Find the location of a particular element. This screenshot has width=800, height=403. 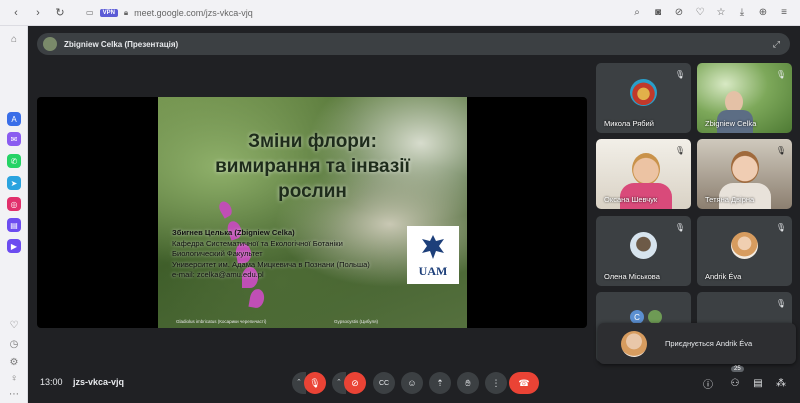

reactions-button: ☺ is located at coordinates (412, 383).